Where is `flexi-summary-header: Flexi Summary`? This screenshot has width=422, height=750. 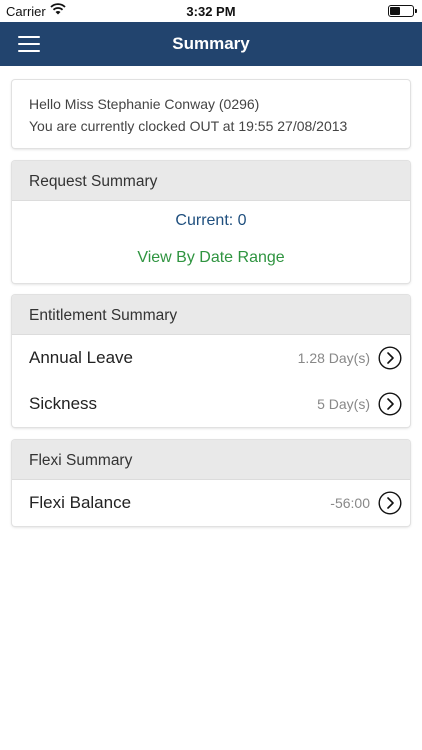 flexi-summary-header: Flexi Summary is located at coordinates (211, 460).